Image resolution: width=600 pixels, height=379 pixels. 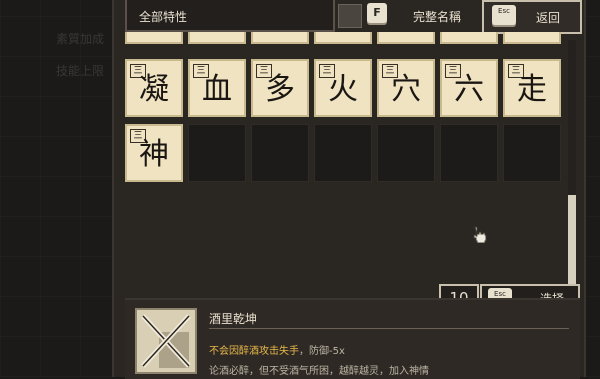 I want to click on trait-tile: 三凝, so click(x=154, y=88).